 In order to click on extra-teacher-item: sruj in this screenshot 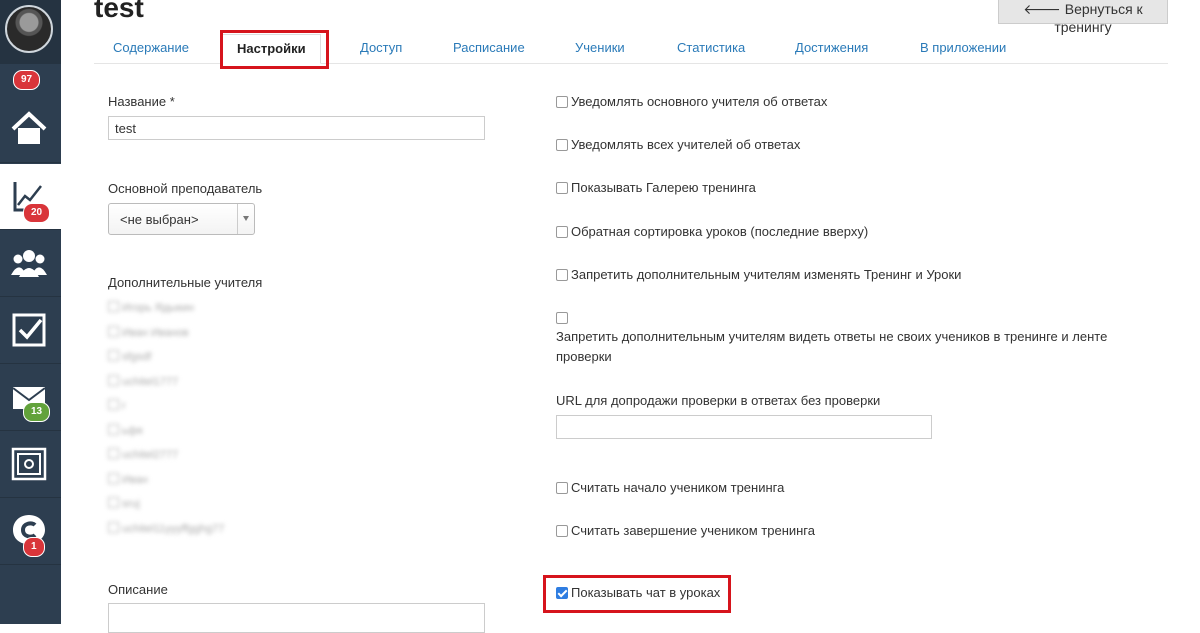, I will do `click(124, 504)`.